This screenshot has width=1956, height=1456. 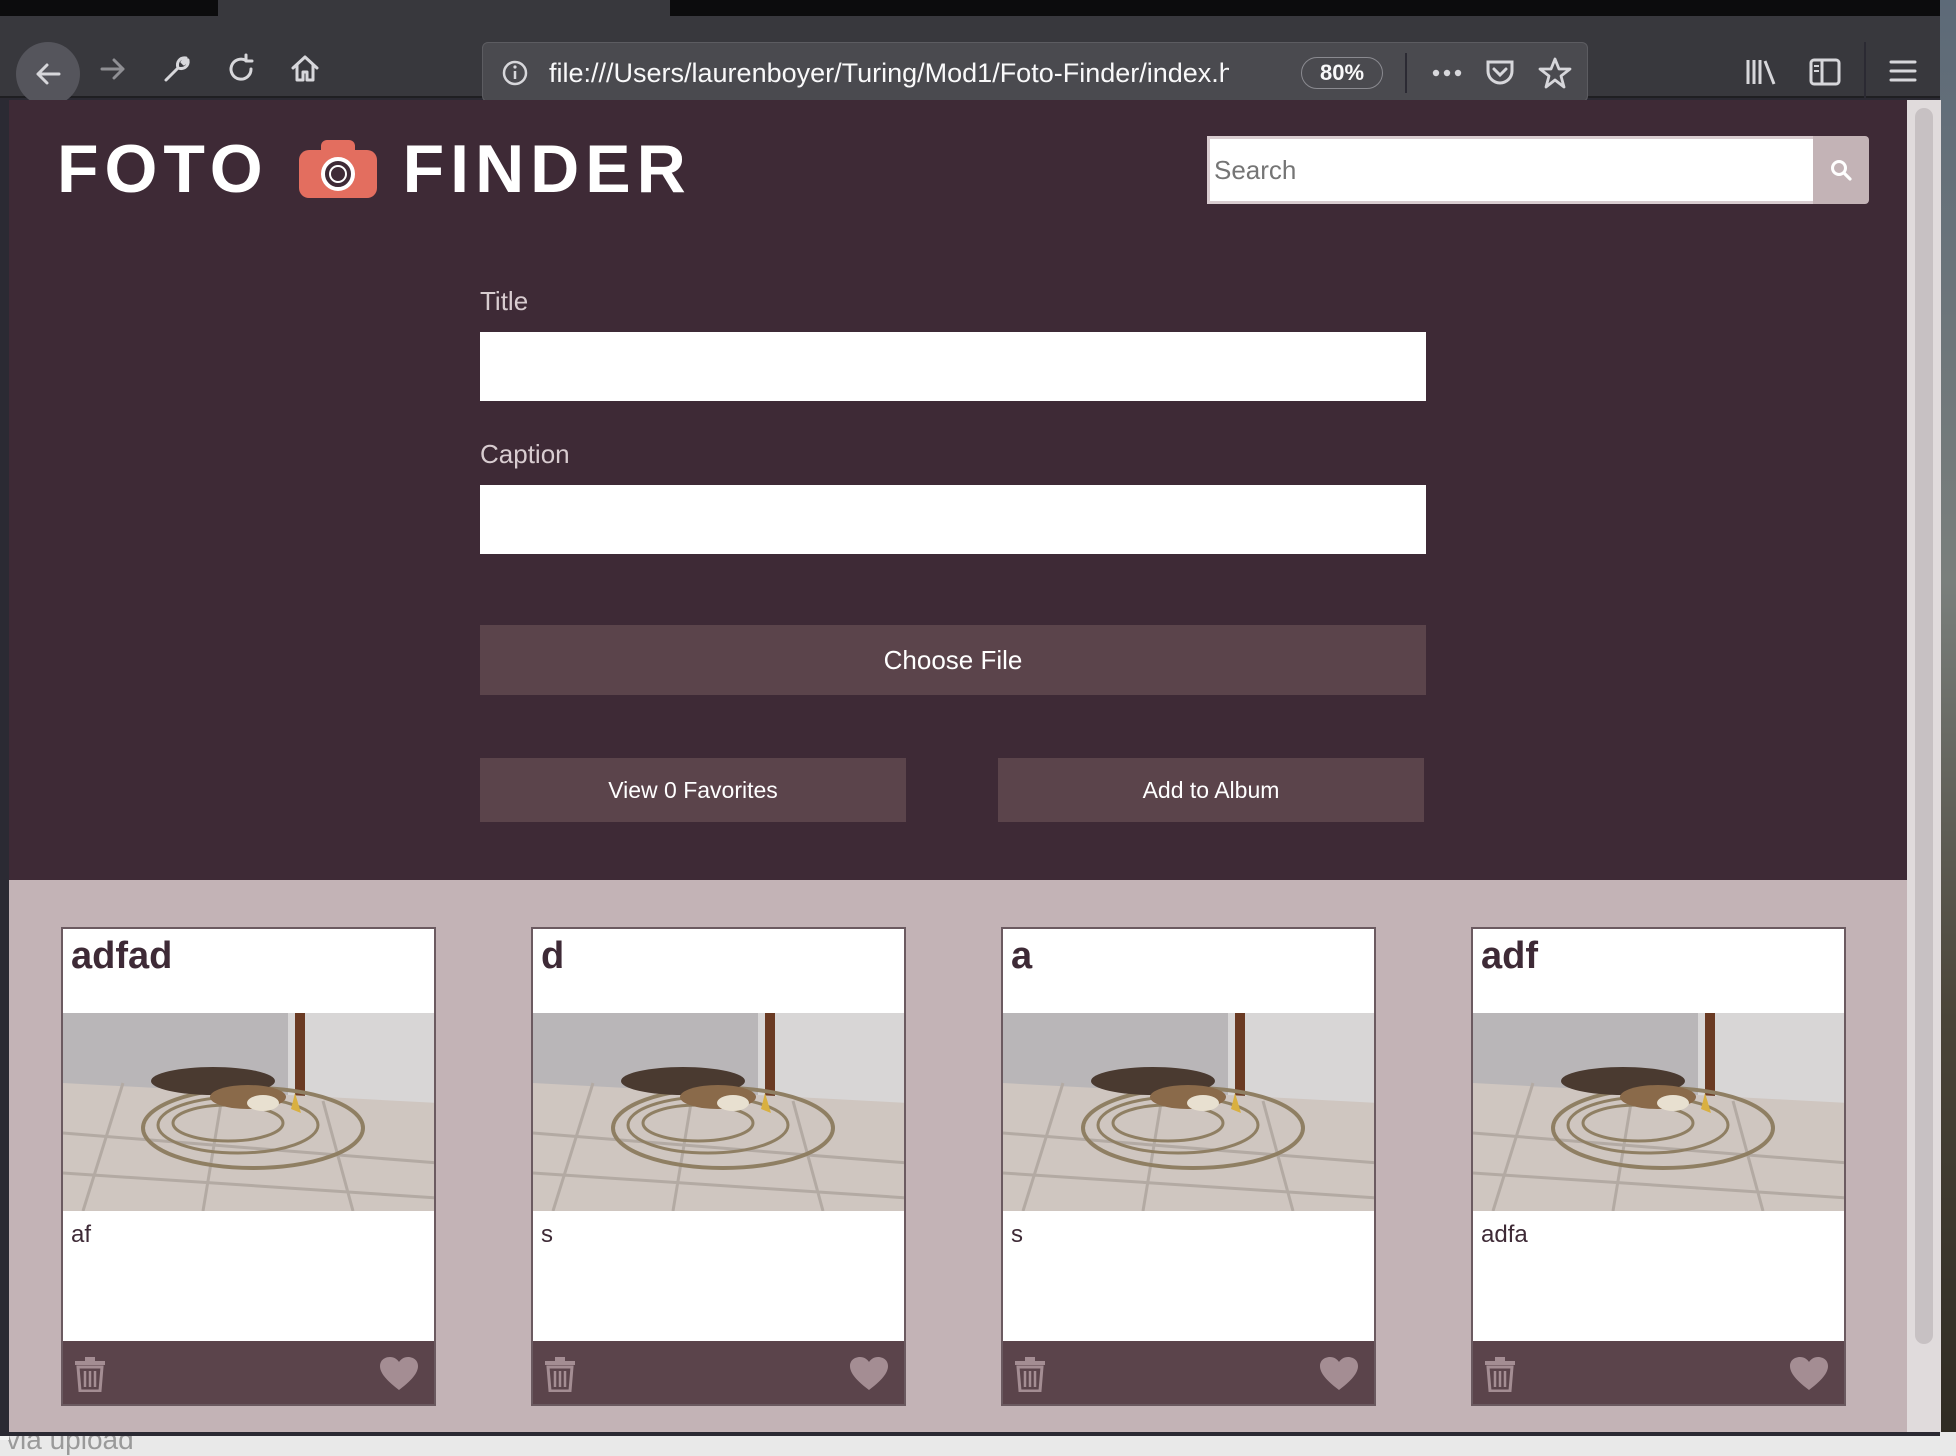 I want to click on reload-icon, so click(x=241, y=67).